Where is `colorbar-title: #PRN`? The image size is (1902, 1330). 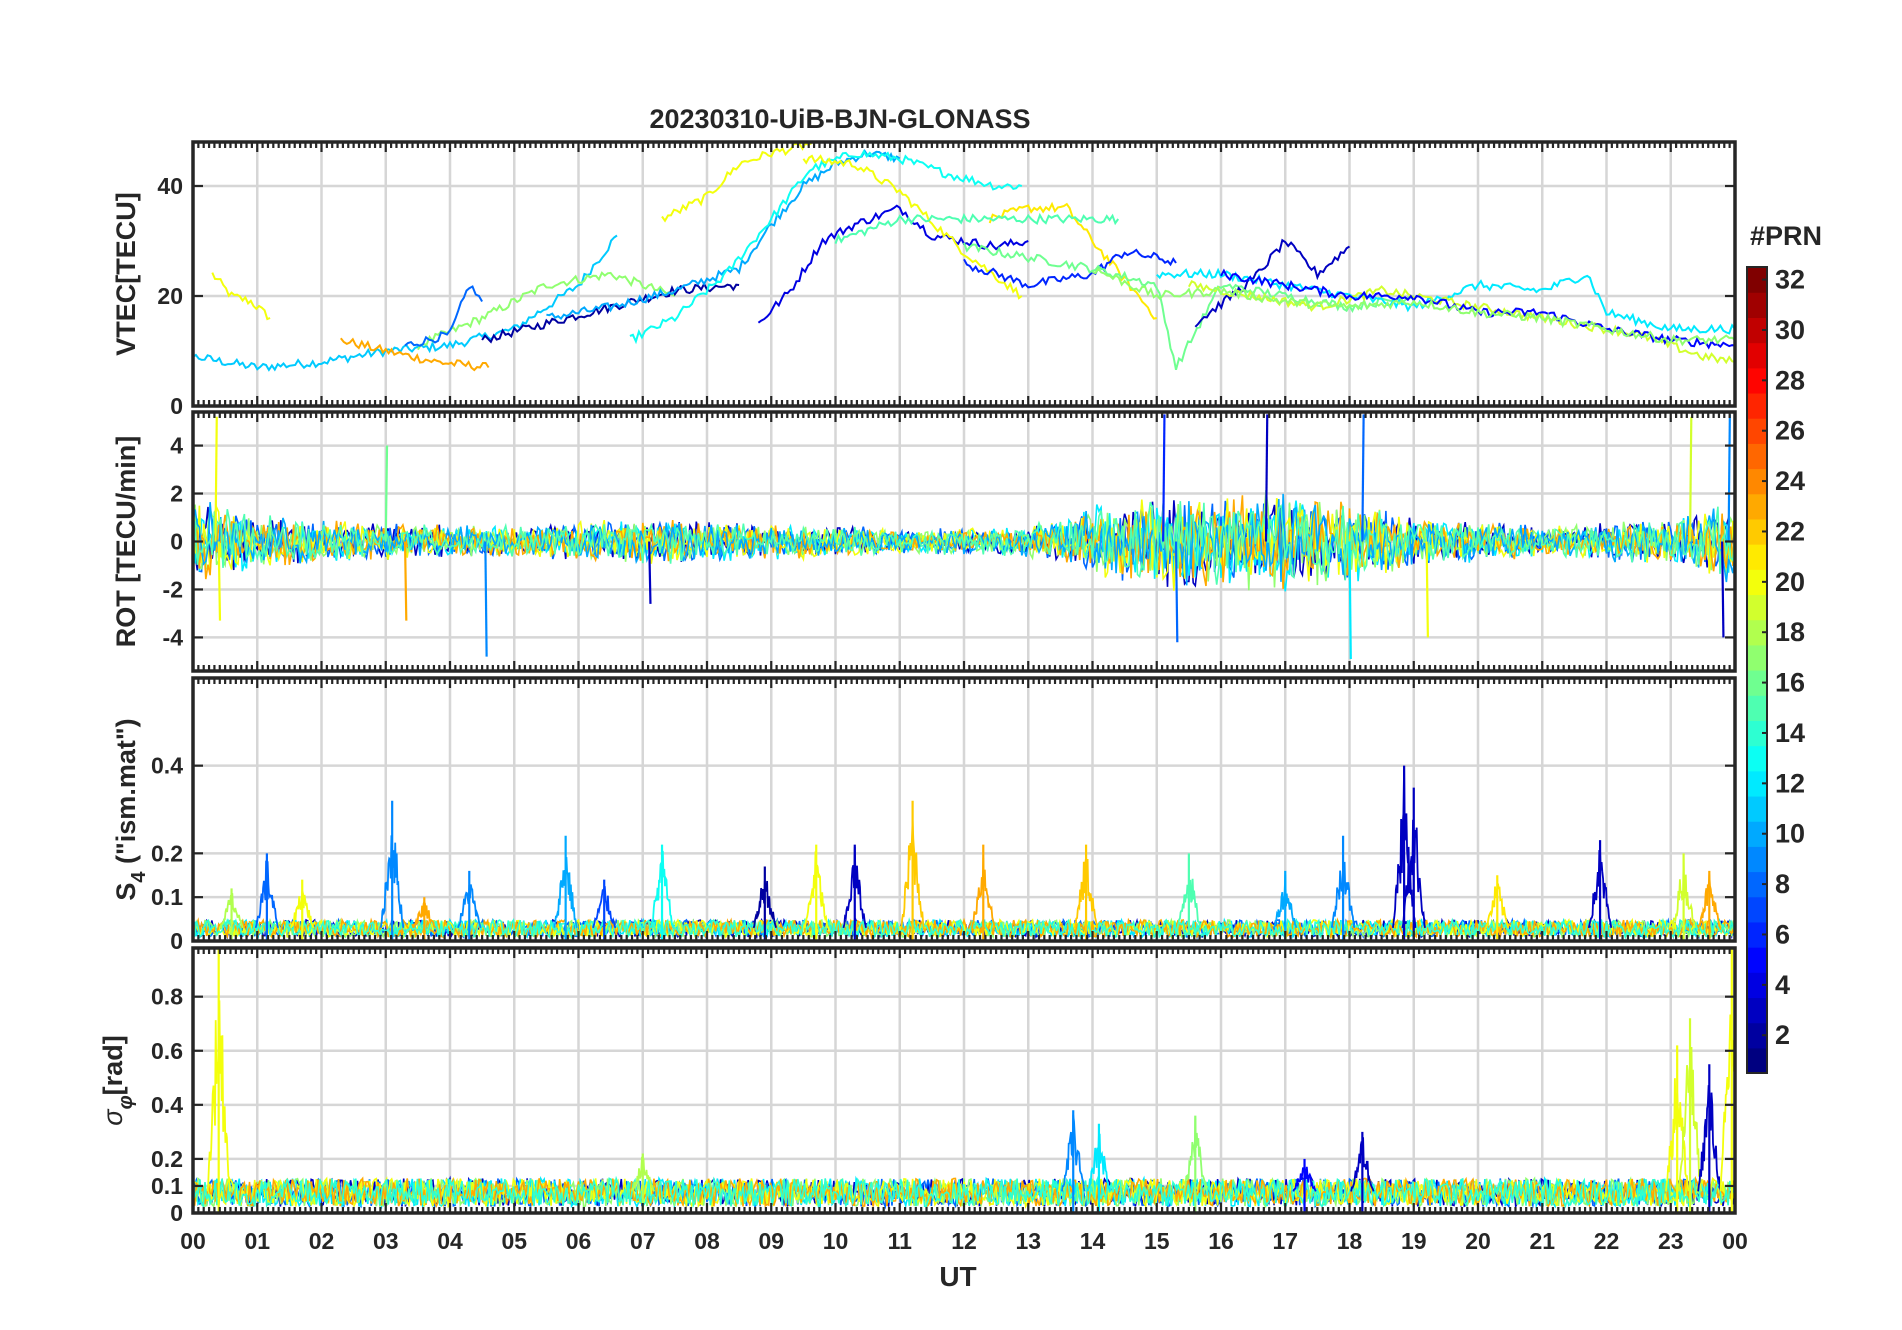 colorbar-title: #PRN is located at coordinates (1786, 236).